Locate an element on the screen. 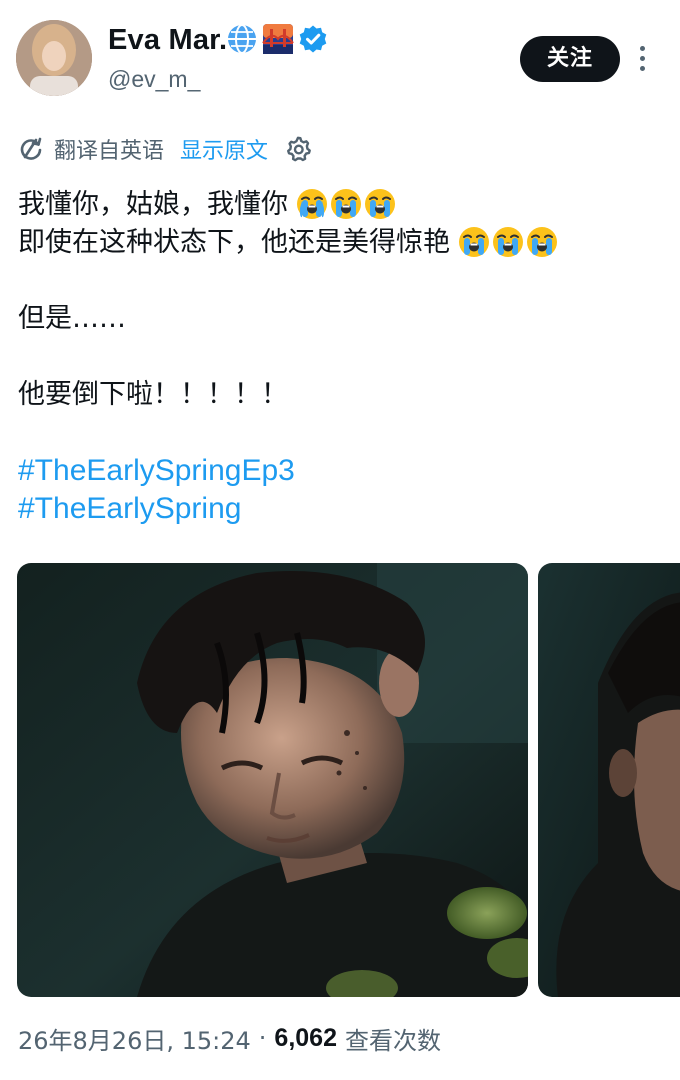 The width and height of the screenshot is (680, 1080). tweet-line-text: 我懂你，姑娘，我懂你 is located at coordinates (153, 204).